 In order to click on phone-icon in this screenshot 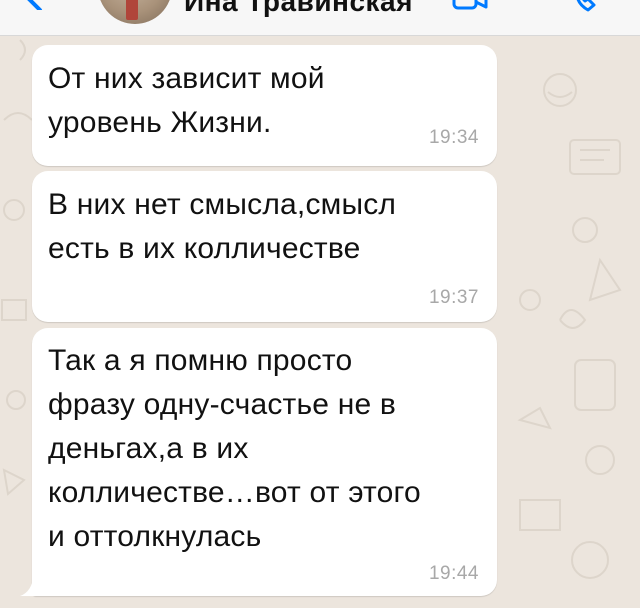, I will do `click(590, 7)`.